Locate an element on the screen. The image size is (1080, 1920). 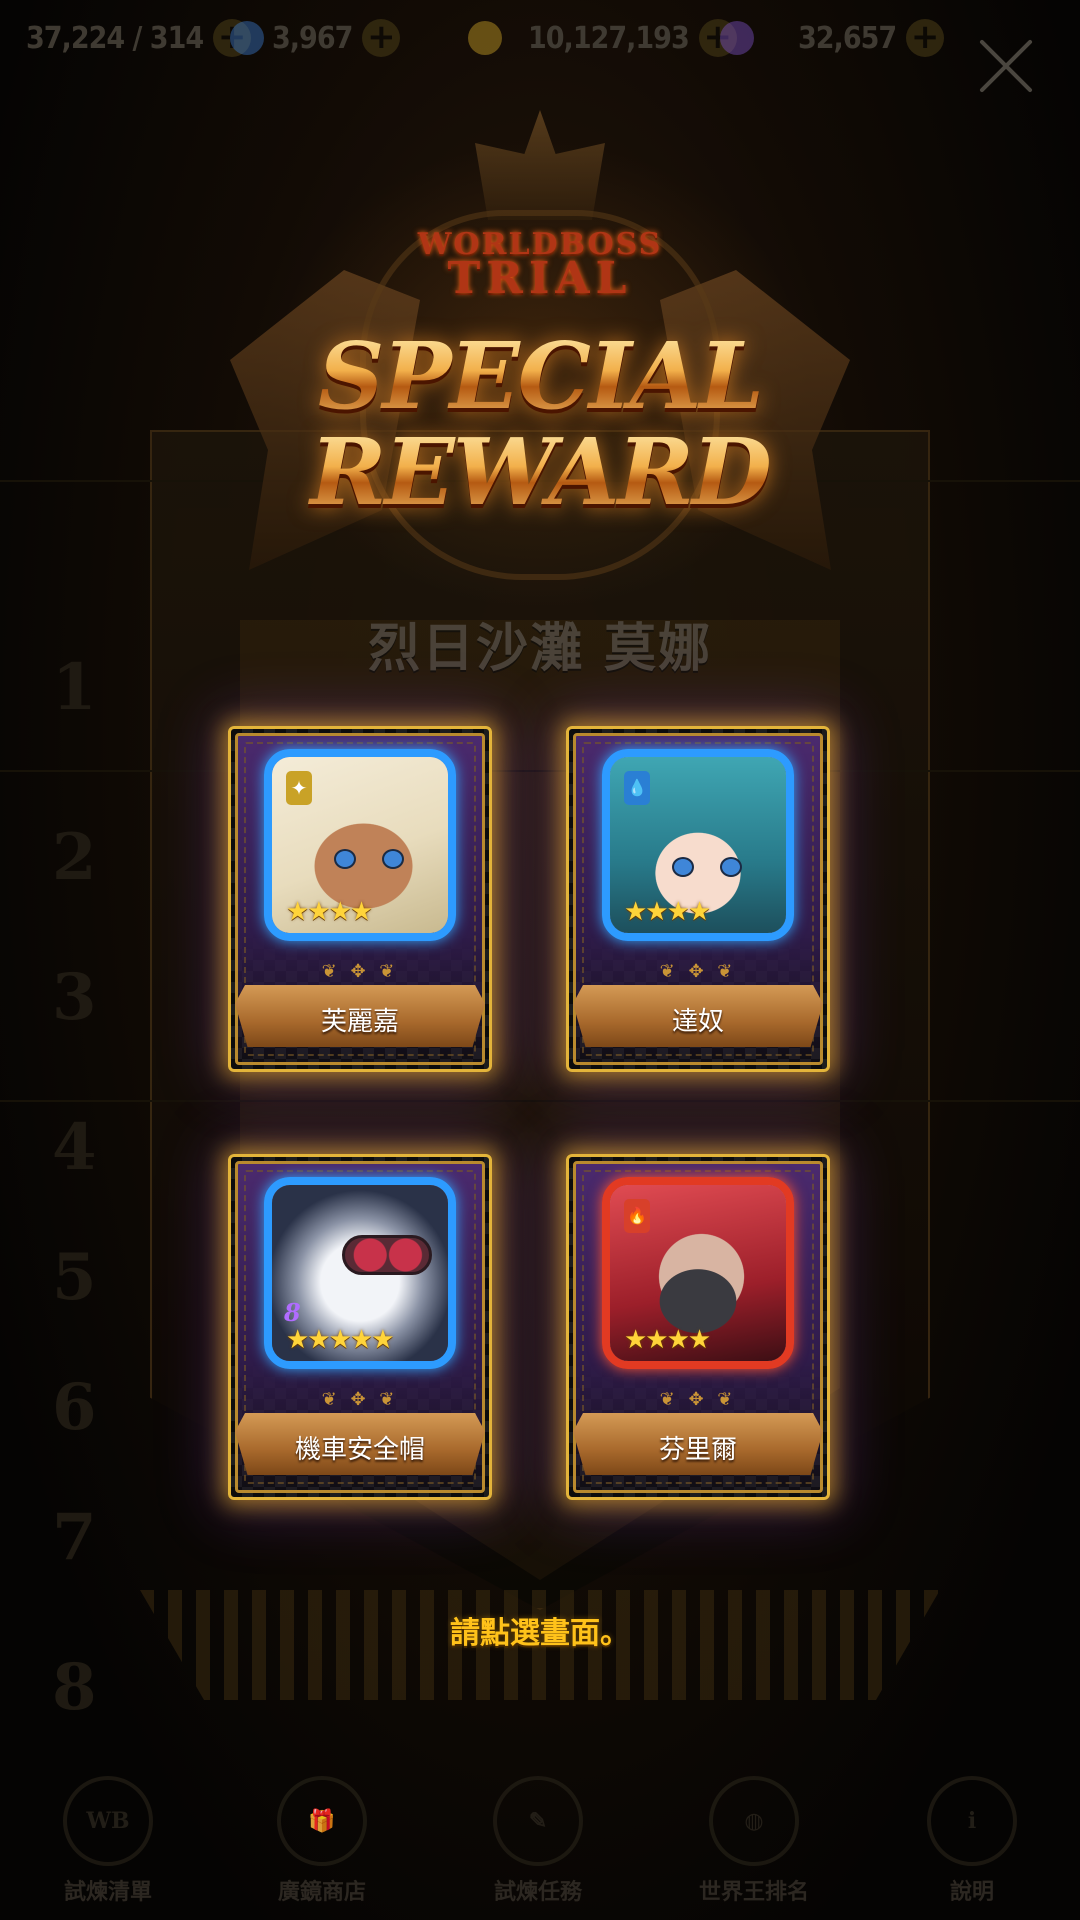
resource-value: 3,967 is located at coordinates (312, 38).